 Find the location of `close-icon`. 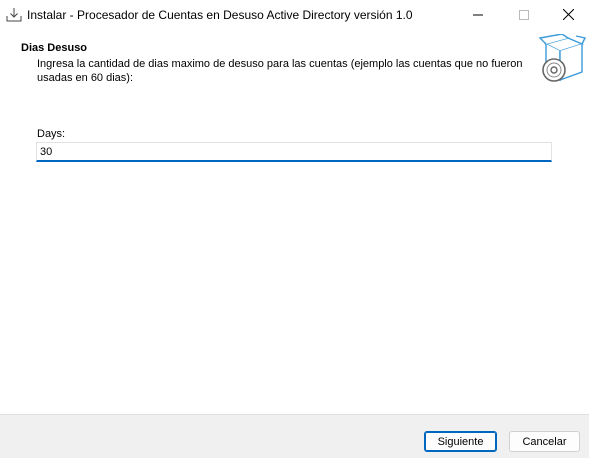

close-icon is located at coordinates (568, 16).